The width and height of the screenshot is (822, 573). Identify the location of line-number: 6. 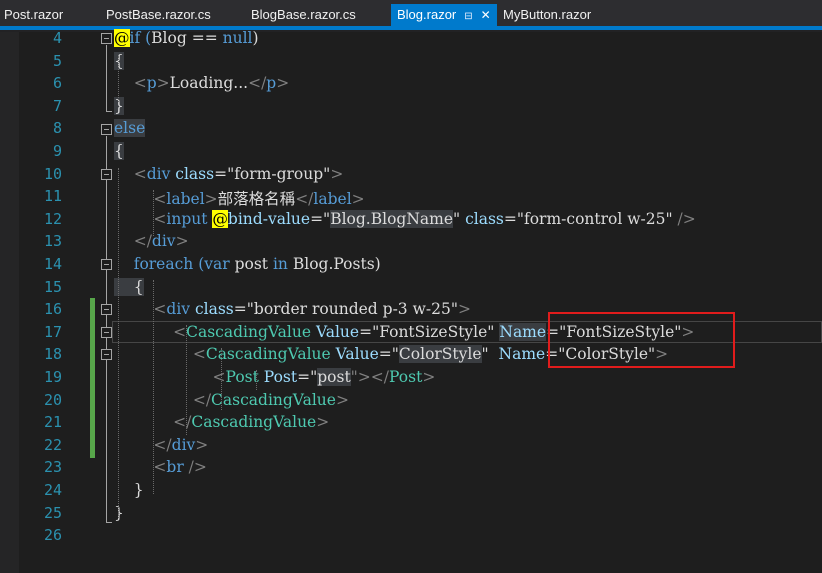
(57, 83).